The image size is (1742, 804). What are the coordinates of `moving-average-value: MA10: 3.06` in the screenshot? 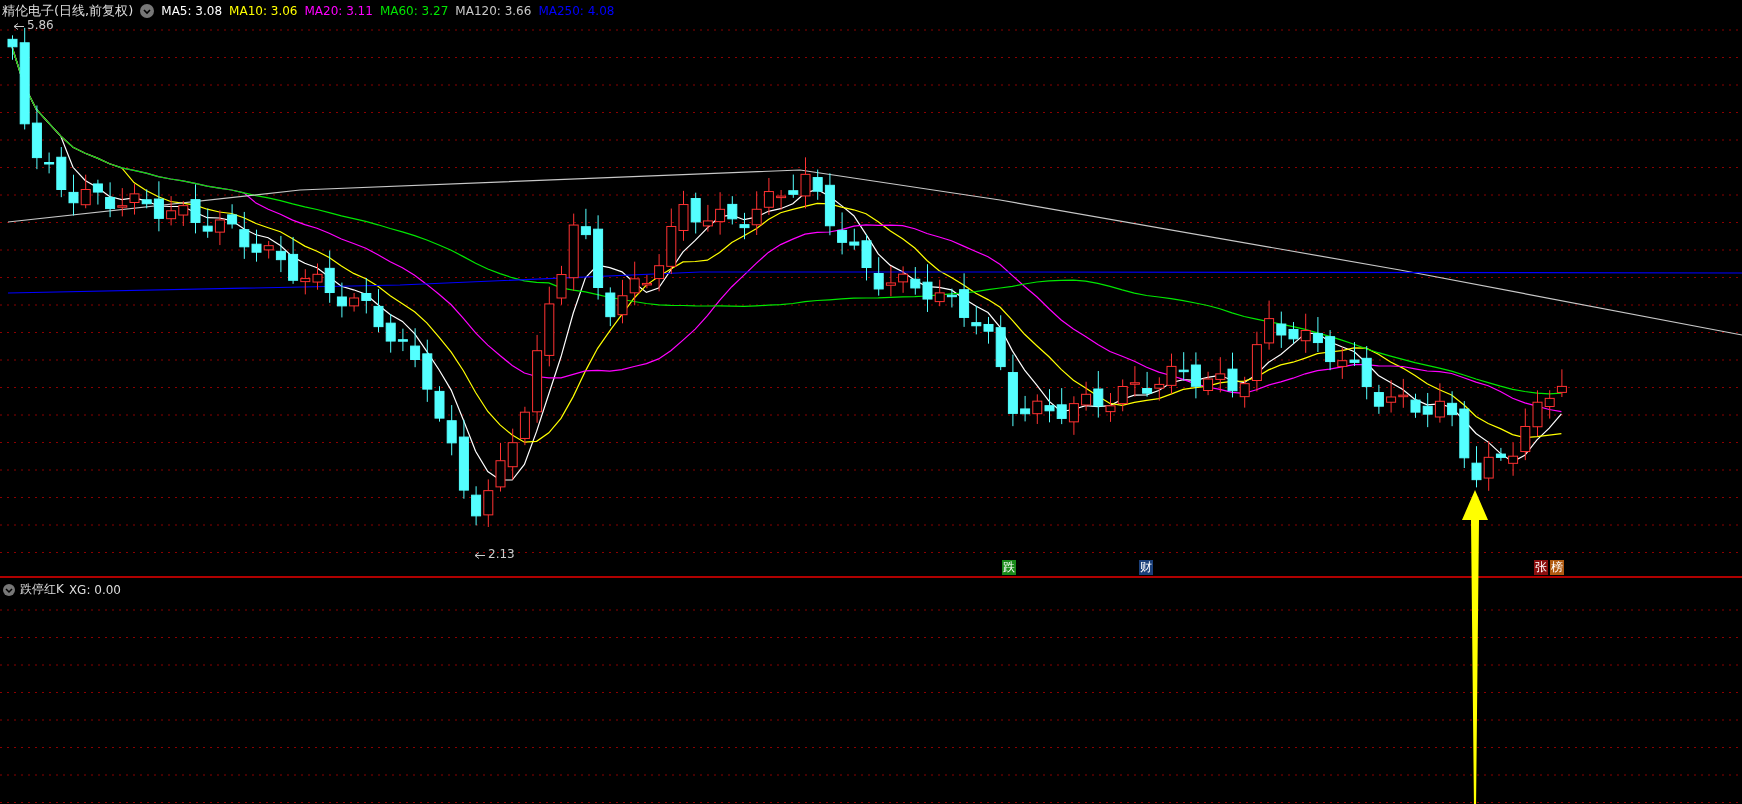 It's located at (263, 11).